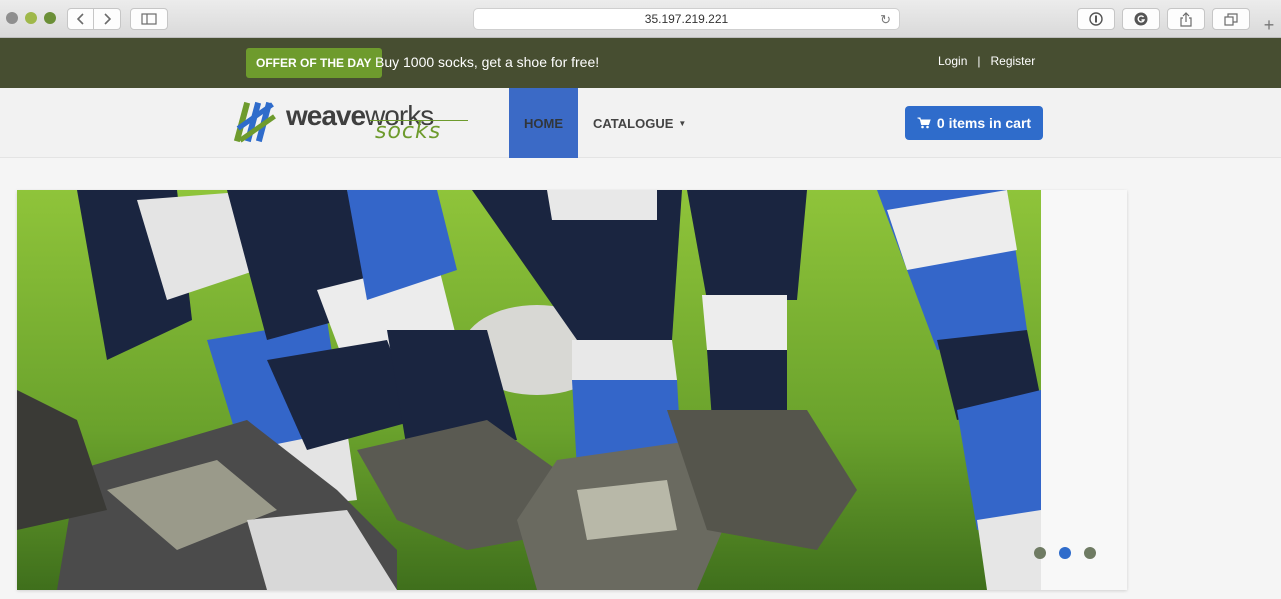 The height and width of the screenshot is (599, 1281). What do you see at coordinates (408, 131) in the screenshot?
I see `logo-subtitle: socks` at bounding box center [408, 131].